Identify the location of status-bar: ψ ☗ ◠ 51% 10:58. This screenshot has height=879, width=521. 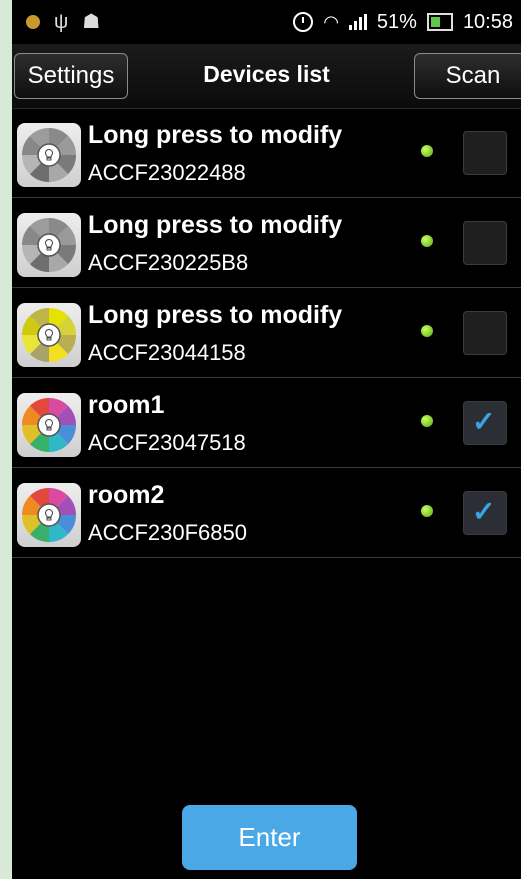
(266, 22).